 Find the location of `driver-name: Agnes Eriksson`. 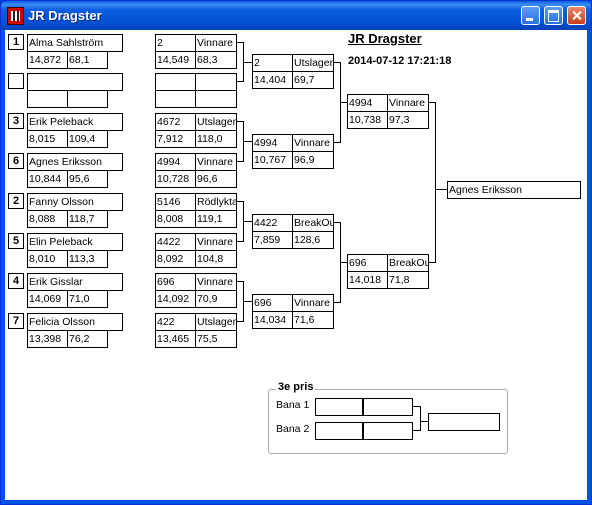

driver-name: Agnes Eriksson is located at coordinates (75, 162).